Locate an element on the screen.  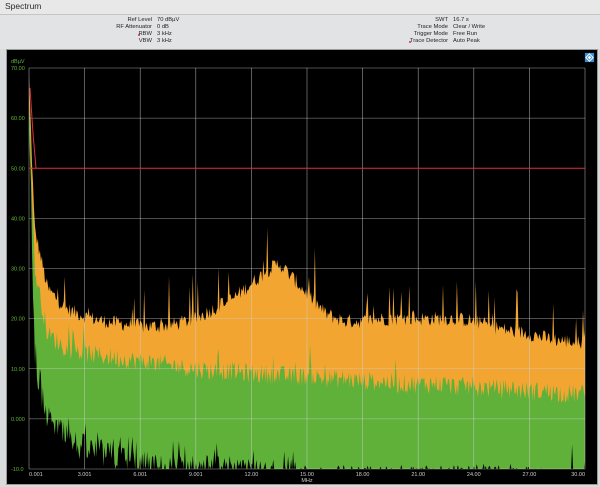
rbw-value: 3 kHz is located at coordinates (164, 34).